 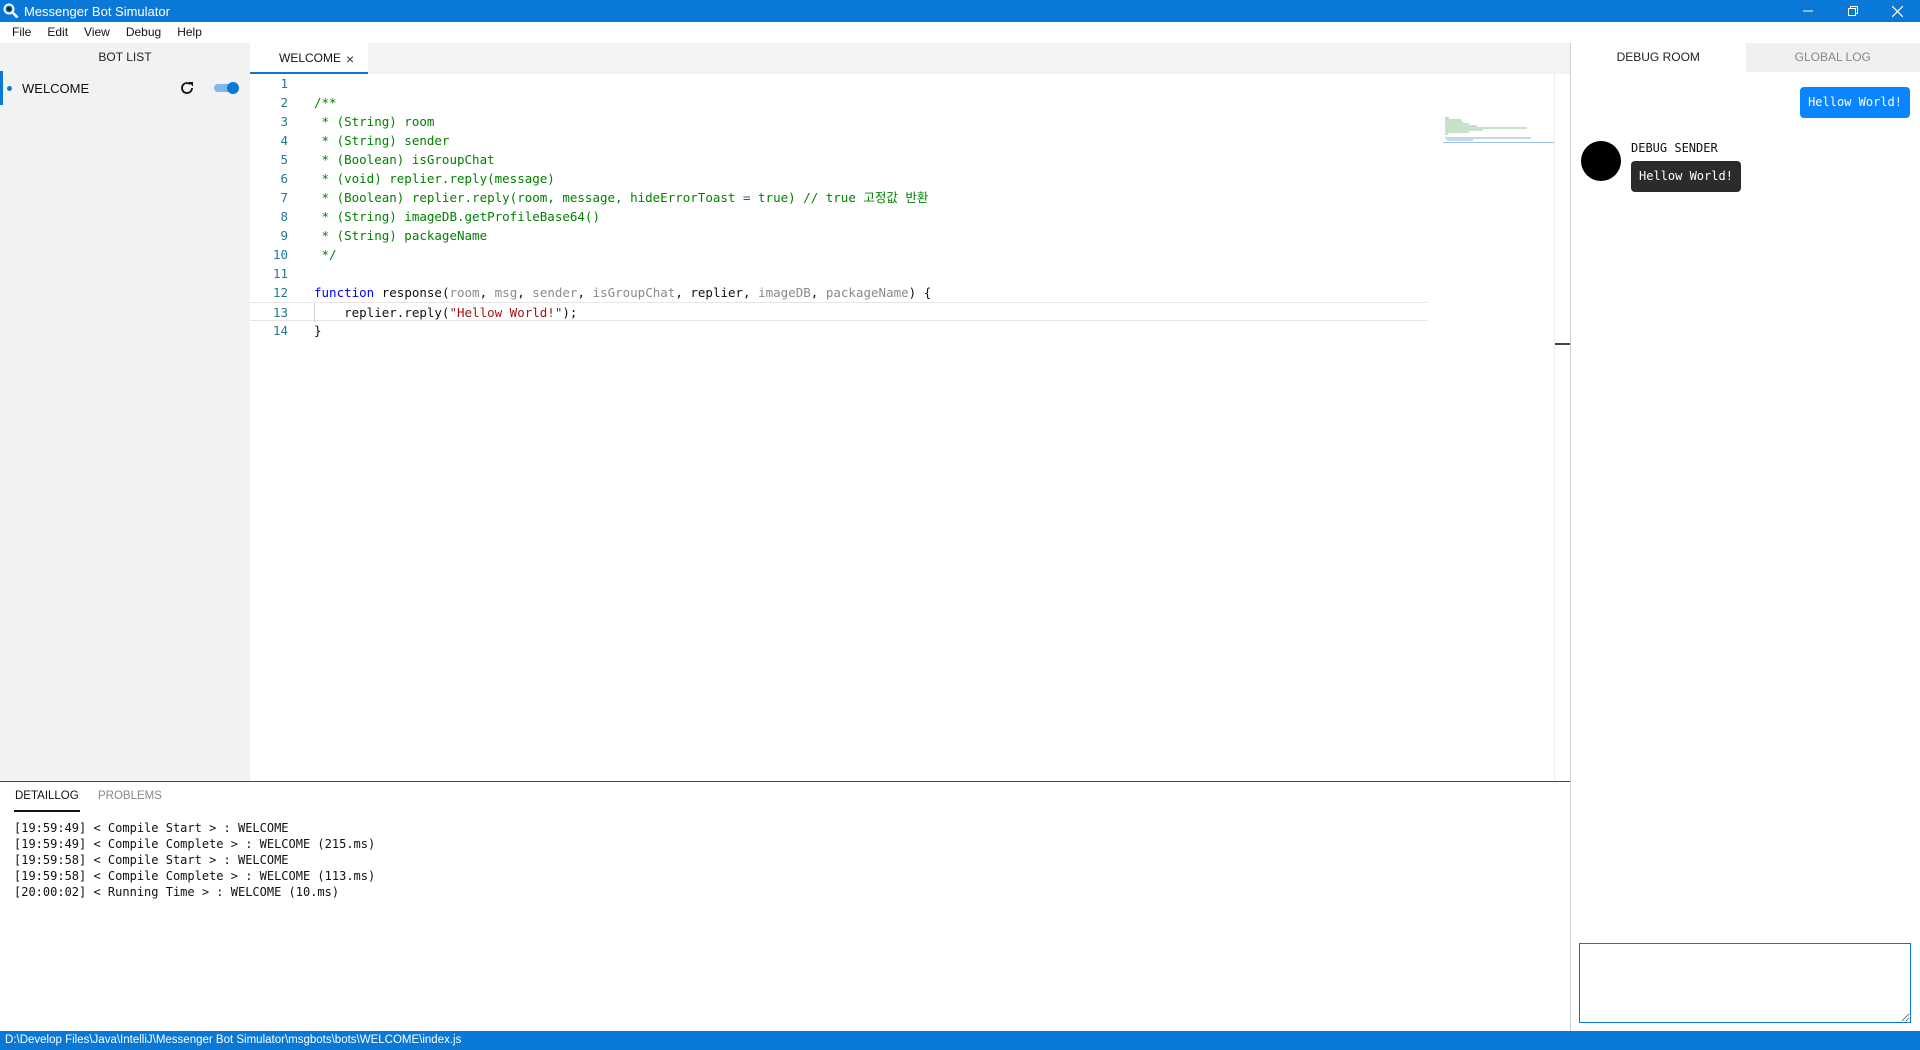 I want to click on editor-scrollbar, so click(x=1562, y=427).